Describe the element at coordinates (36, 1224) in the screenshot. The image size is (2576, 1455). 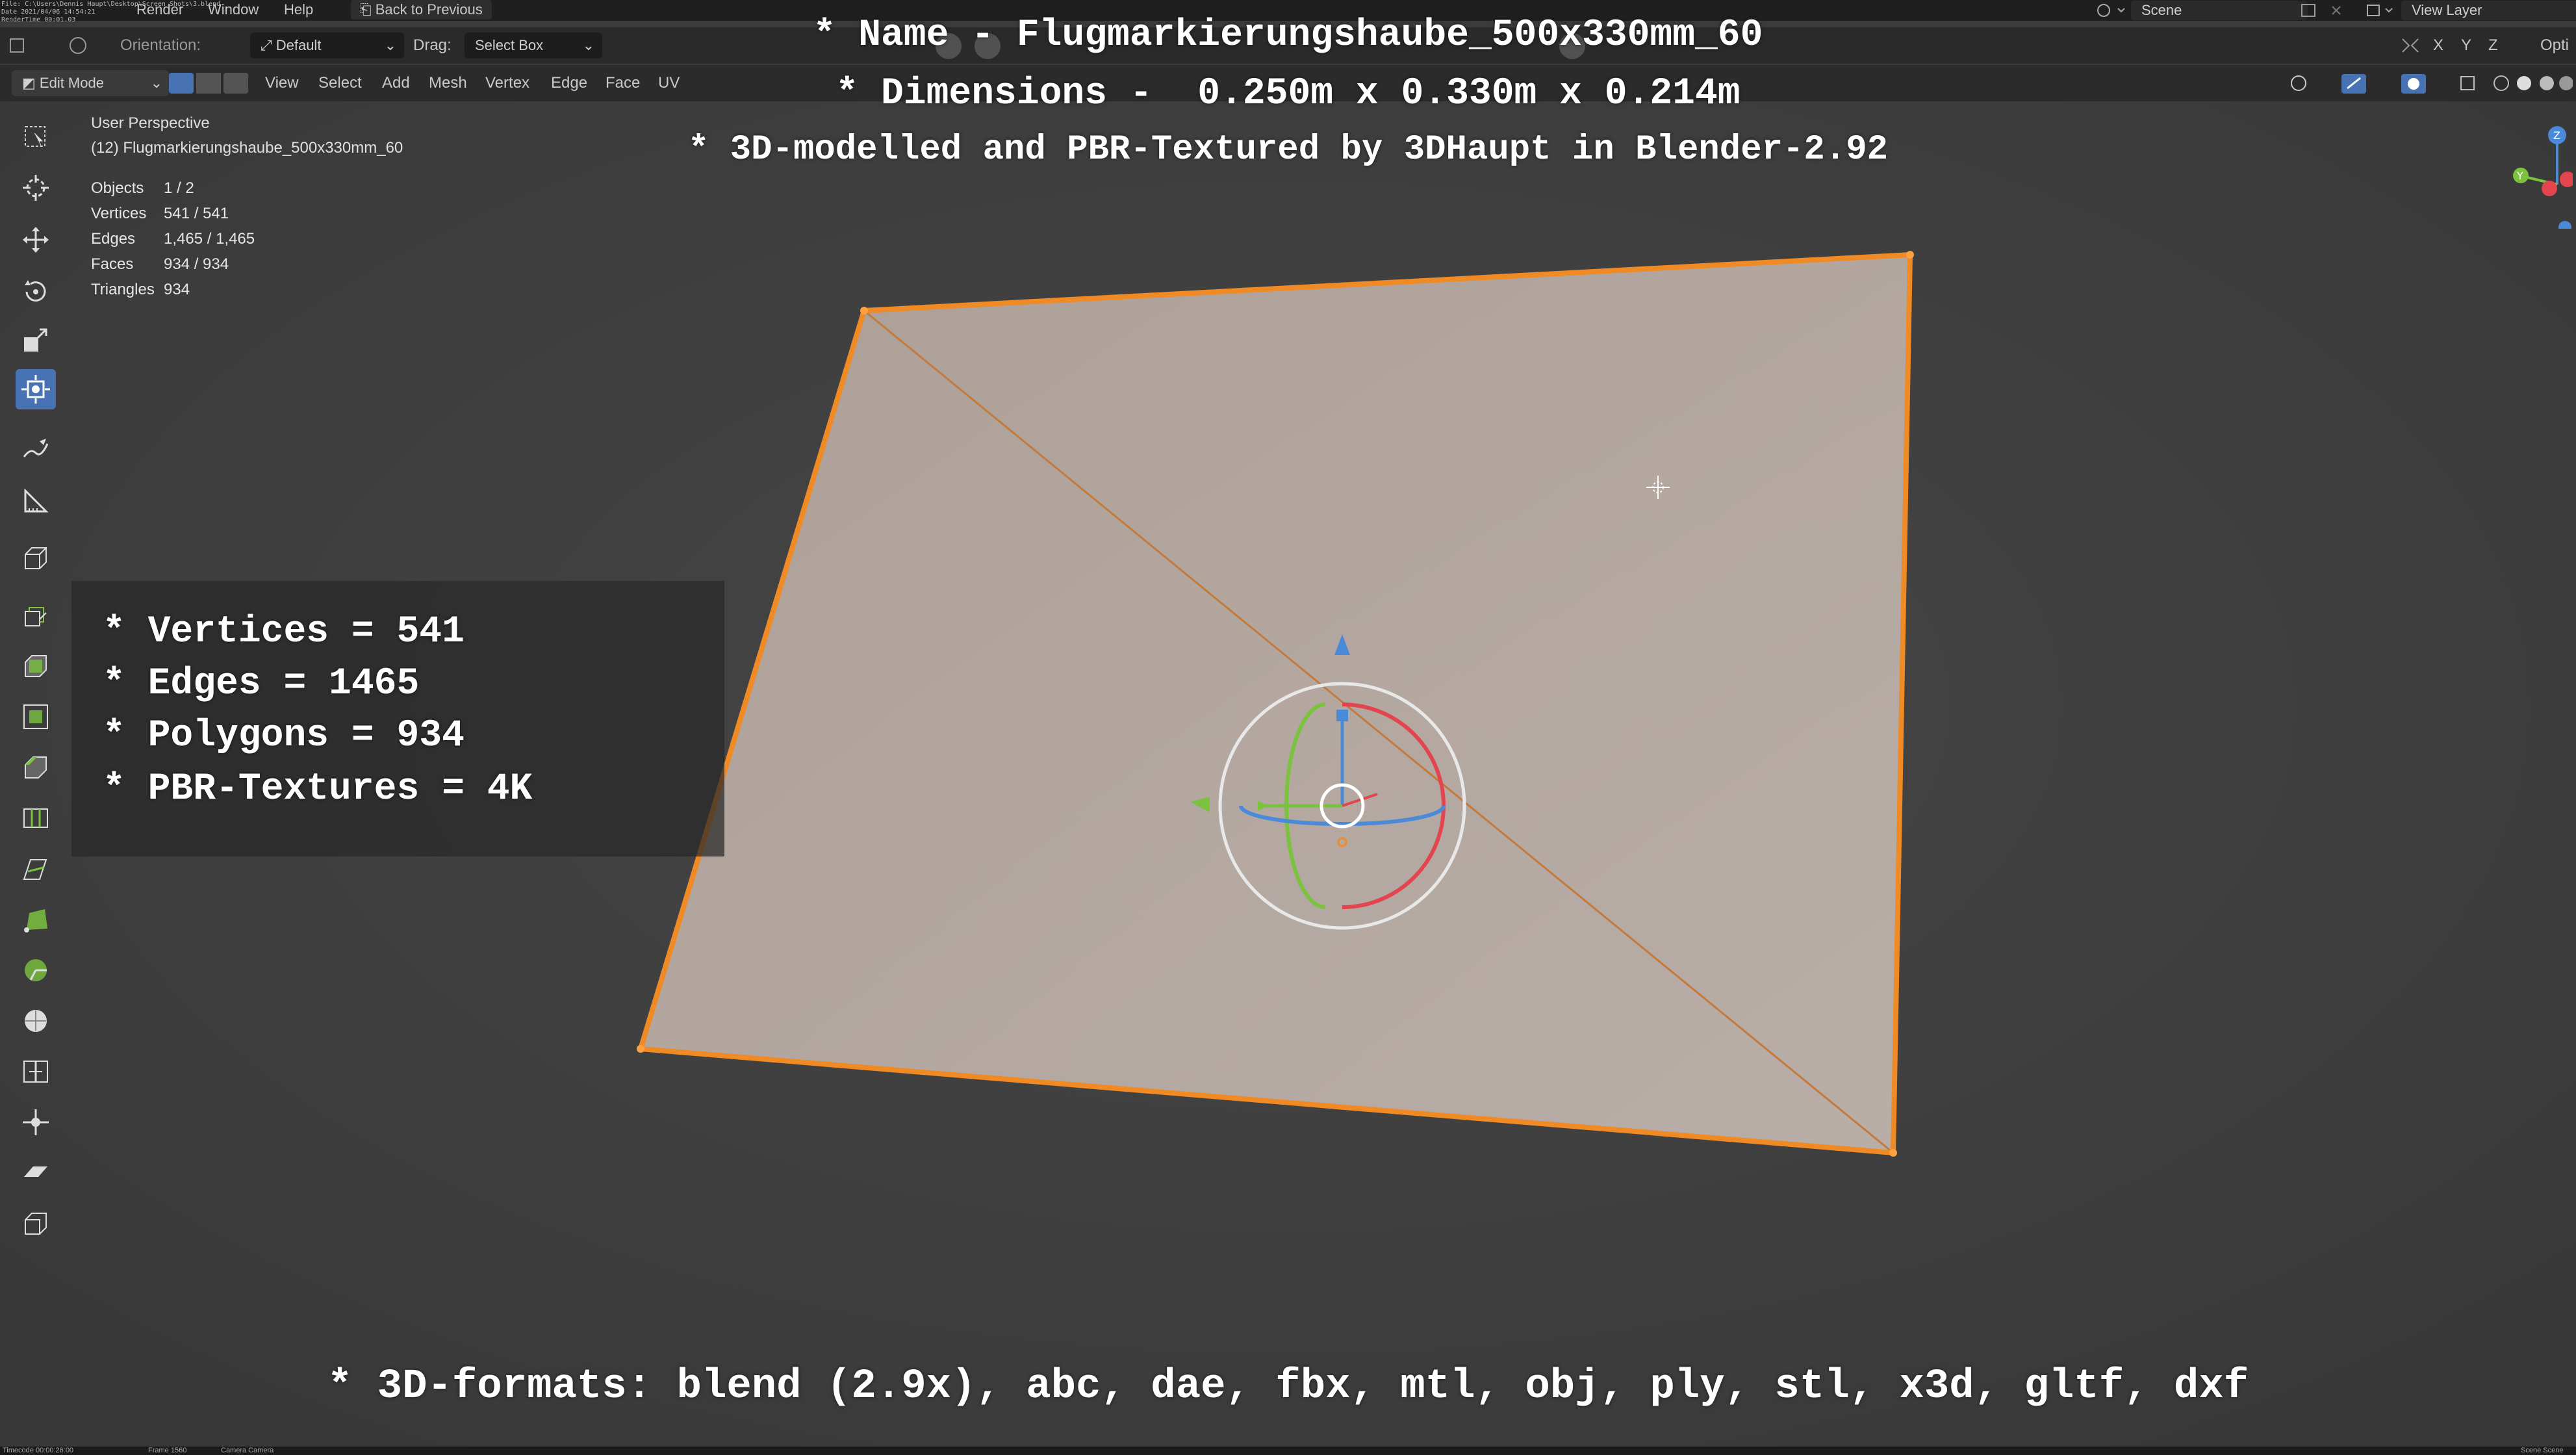
I see `rip-region-tool-icon` at that location.